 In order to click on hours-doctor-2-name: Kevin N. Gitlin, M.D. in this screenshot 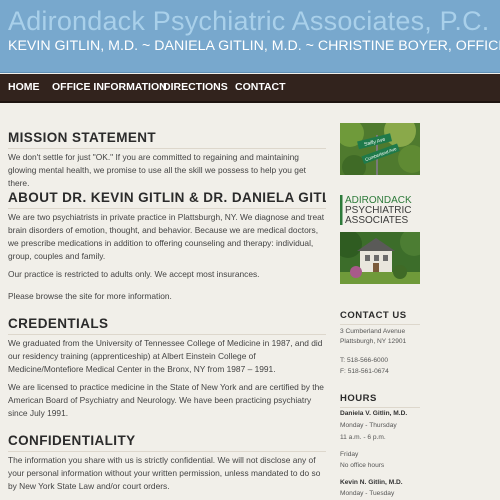, I will do `click(371, 482)`.